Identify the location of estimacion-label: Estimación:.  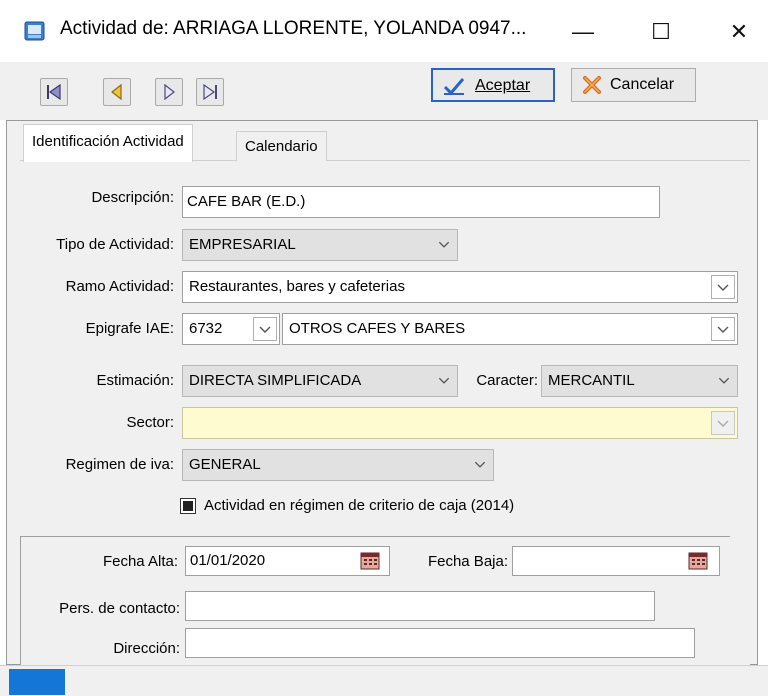
(135, 380).